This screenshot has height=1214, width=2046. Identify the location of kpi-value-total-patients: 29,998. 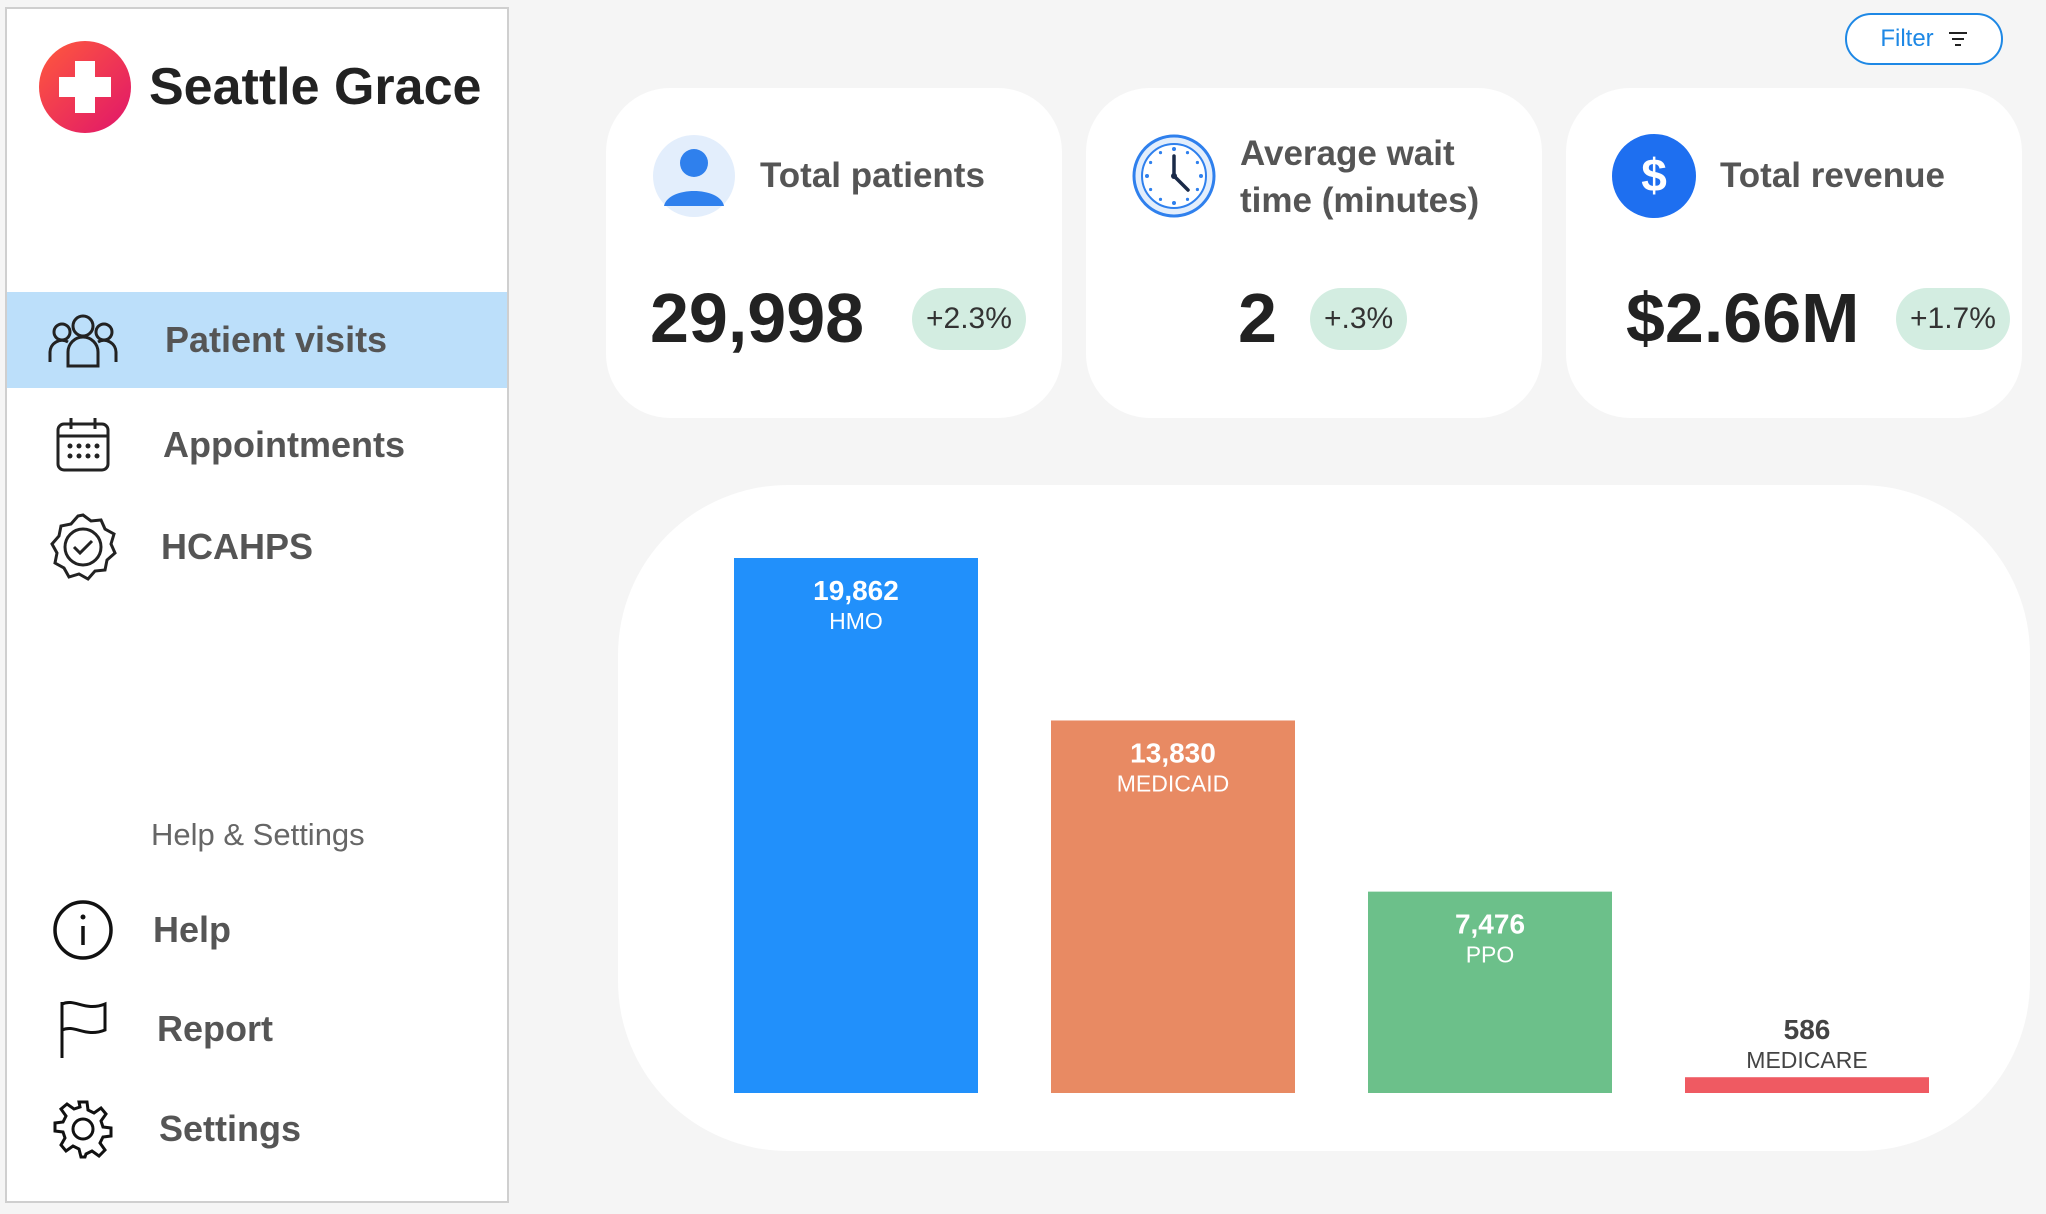
(757, 318).